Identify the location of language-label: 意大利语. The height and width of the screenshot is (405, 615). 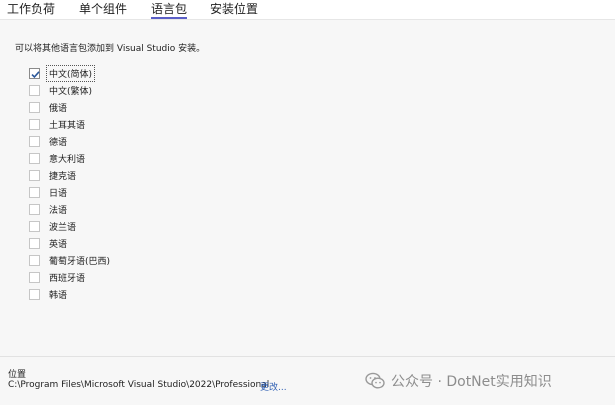
(67, 160).